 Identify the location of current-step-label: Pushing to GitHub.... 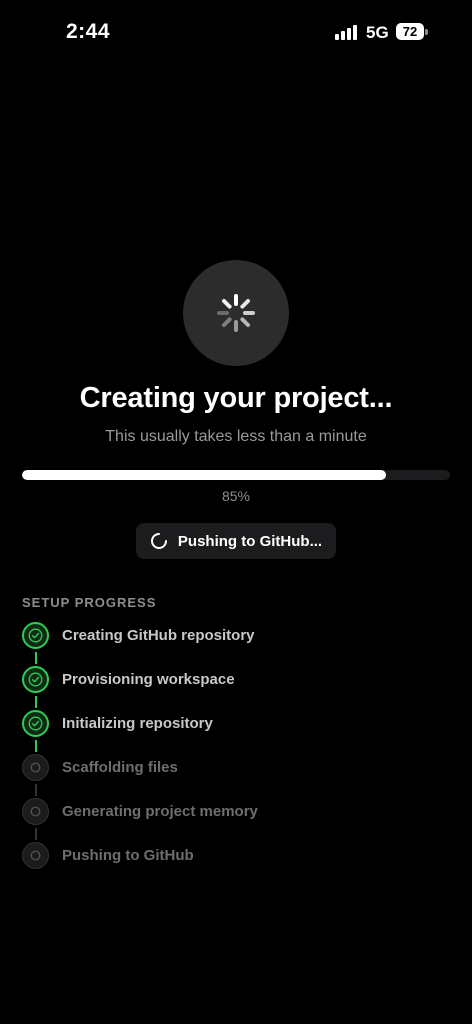
(250, 541).